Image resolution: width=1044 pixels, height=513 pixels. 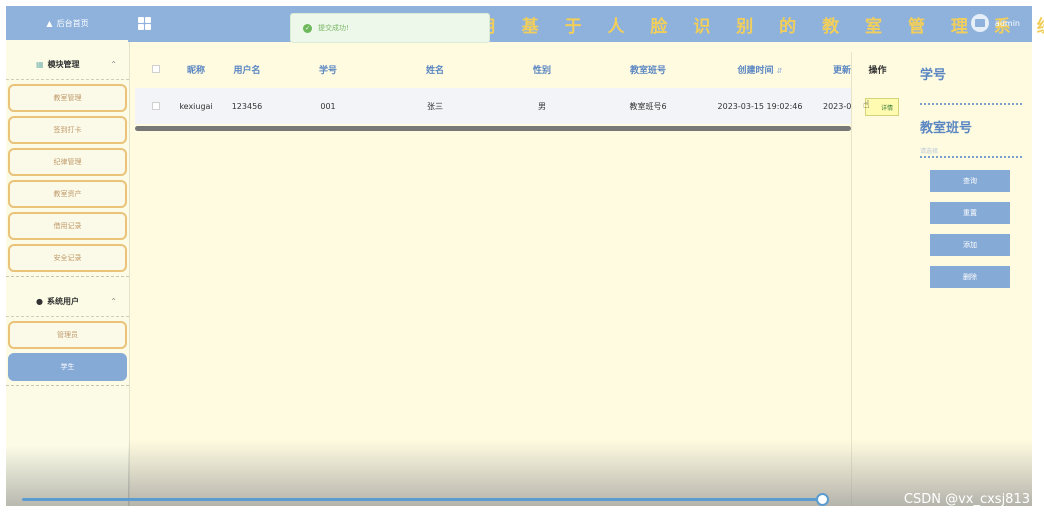 I want to click on group-label: 系统用户, so click(x=62, y=301).